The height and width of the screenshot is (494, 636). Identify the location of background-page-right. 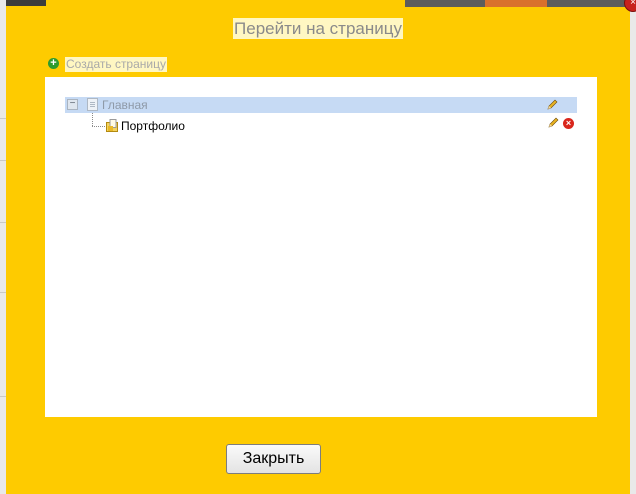
(633, 247).